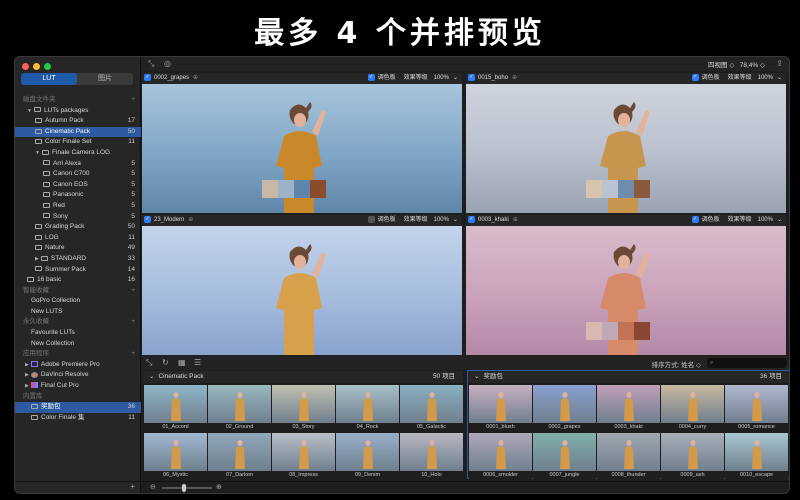 The width and height of the screenshot is (800, 500). Describe the element at coordinates (78, 312) in the screenshot. I see `sidebar-item-smart: New LUTS` at that location.